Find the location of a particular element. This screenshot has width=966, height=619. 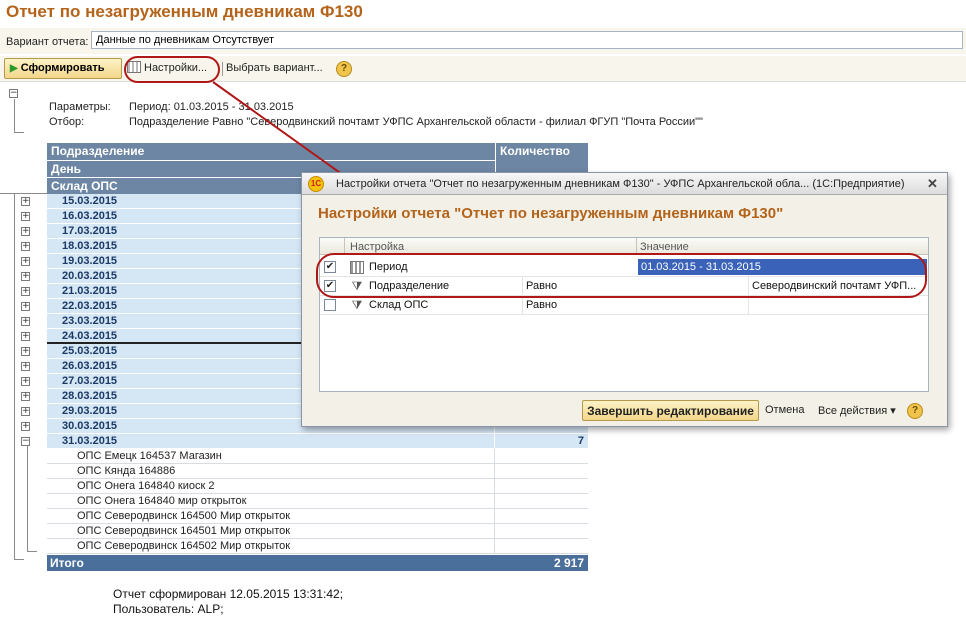

date-label: 24.03.2015 is located at coordinates (90, 336).